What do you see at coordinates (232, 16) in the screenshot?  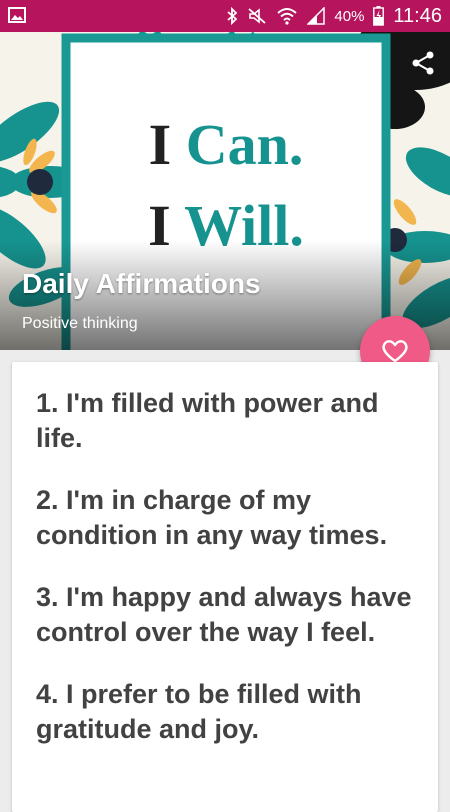 I see `bluetooth-icon` at bounding box center [232, 16].